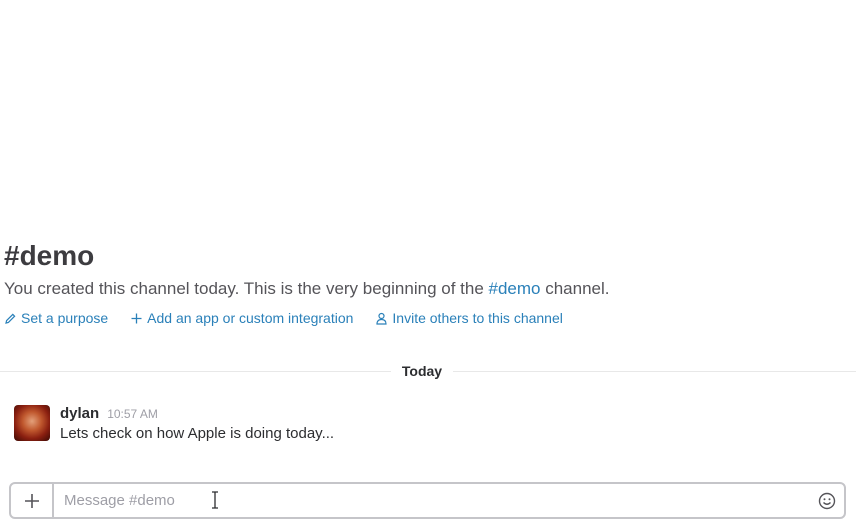  What do you see at coordinates (79, 413) in the screenshot?
I see `message-author: dylan` at bounding box center [79, 413].